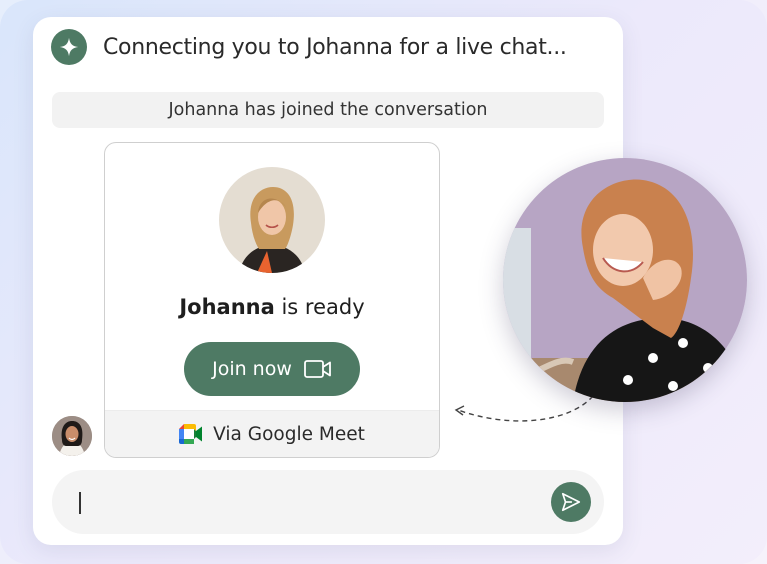  I want to click on join-now-button: Join now, so click(272, 369).